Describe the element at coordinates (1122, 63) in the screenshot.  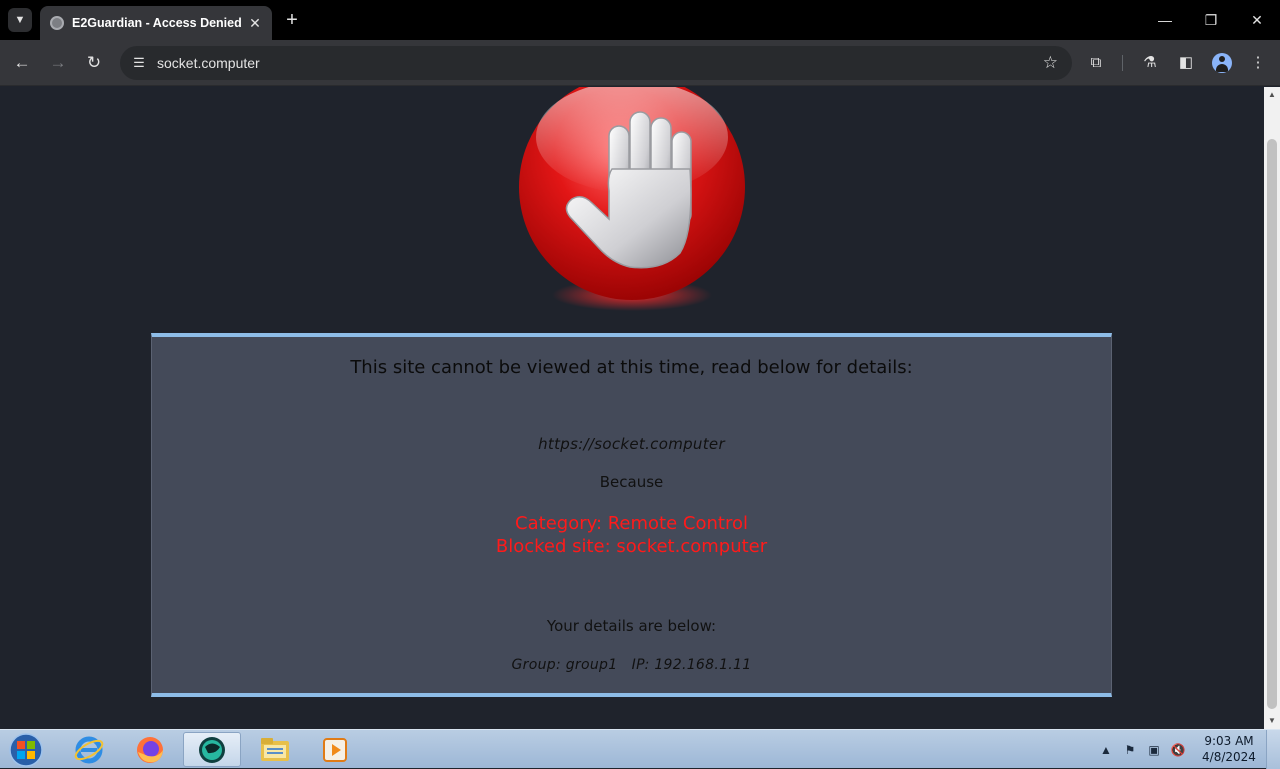
I see `toolbar-divider` at that location.